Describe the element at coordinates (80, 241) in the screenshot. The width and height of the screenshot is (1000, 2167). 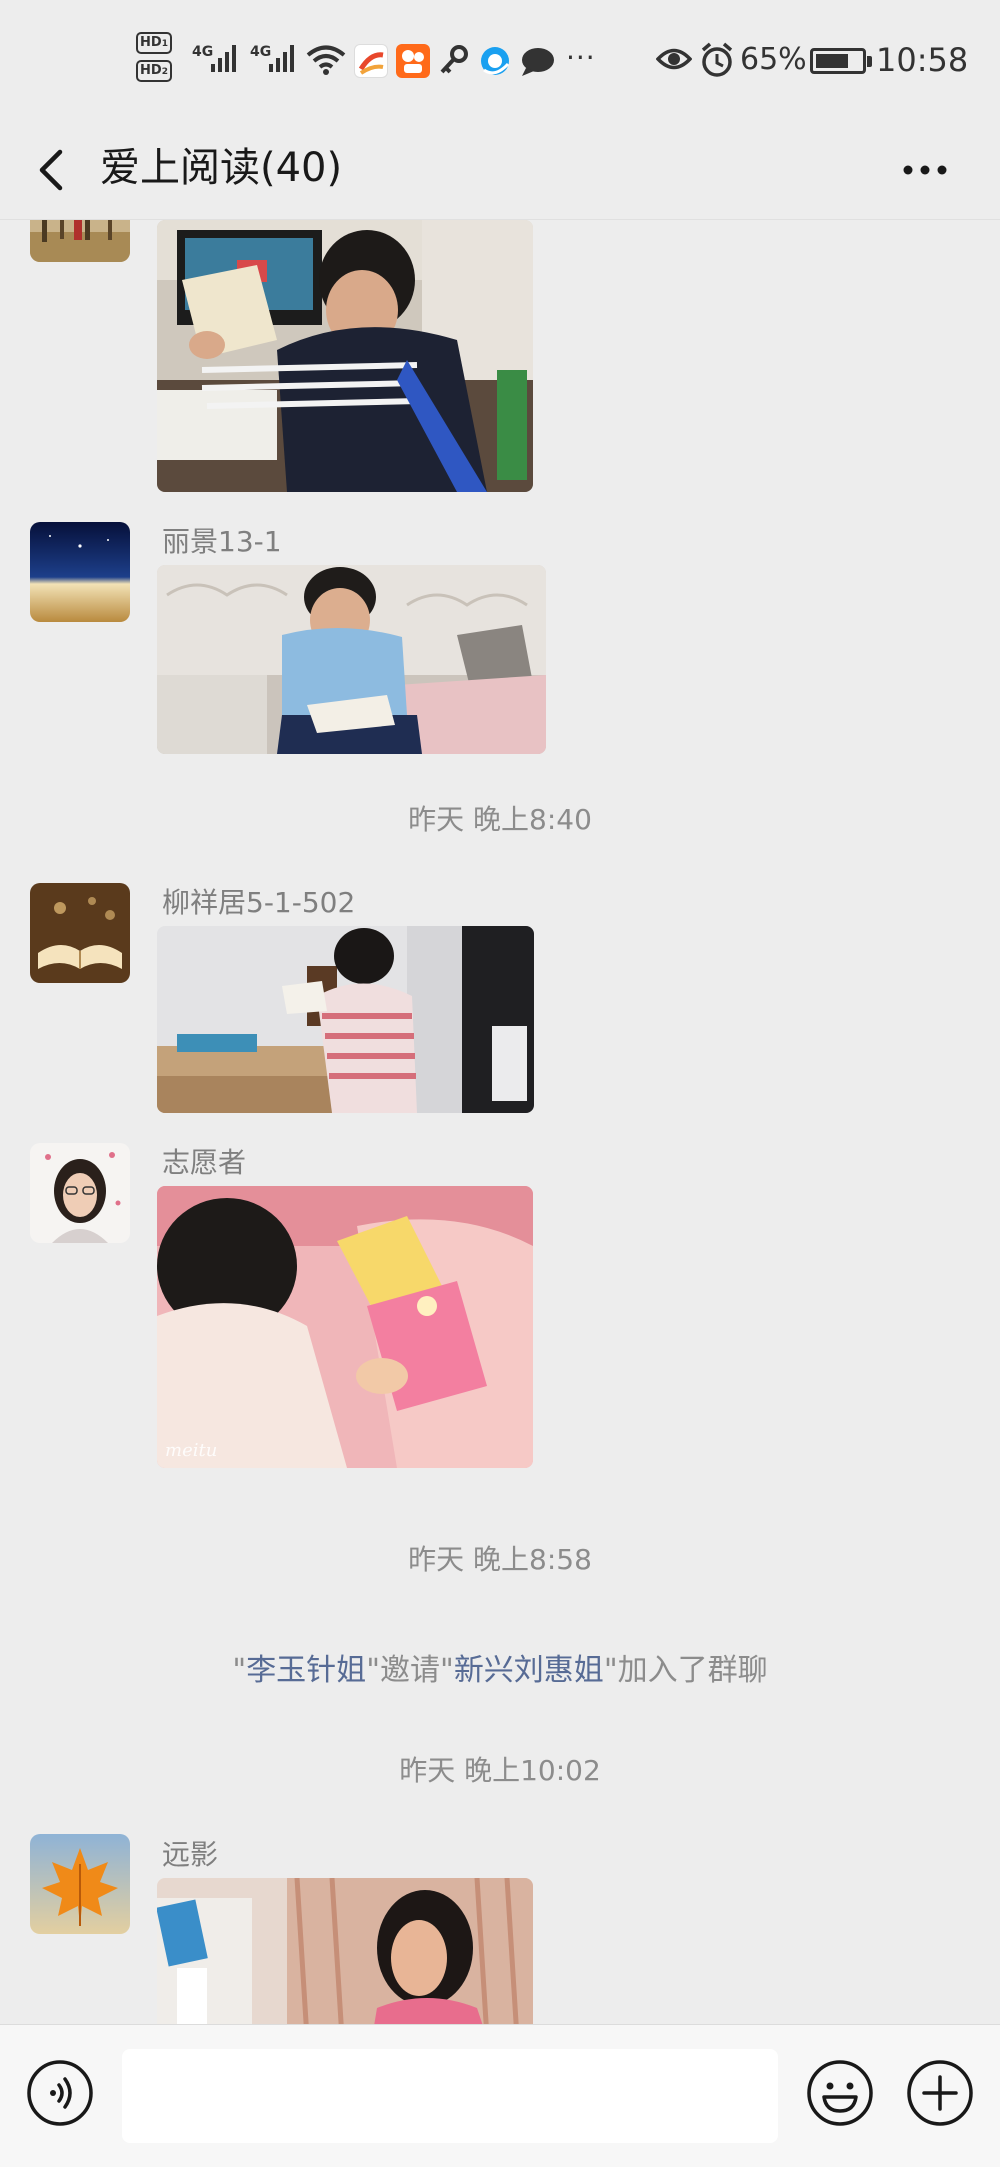
I see `avatar-forest` at that location.